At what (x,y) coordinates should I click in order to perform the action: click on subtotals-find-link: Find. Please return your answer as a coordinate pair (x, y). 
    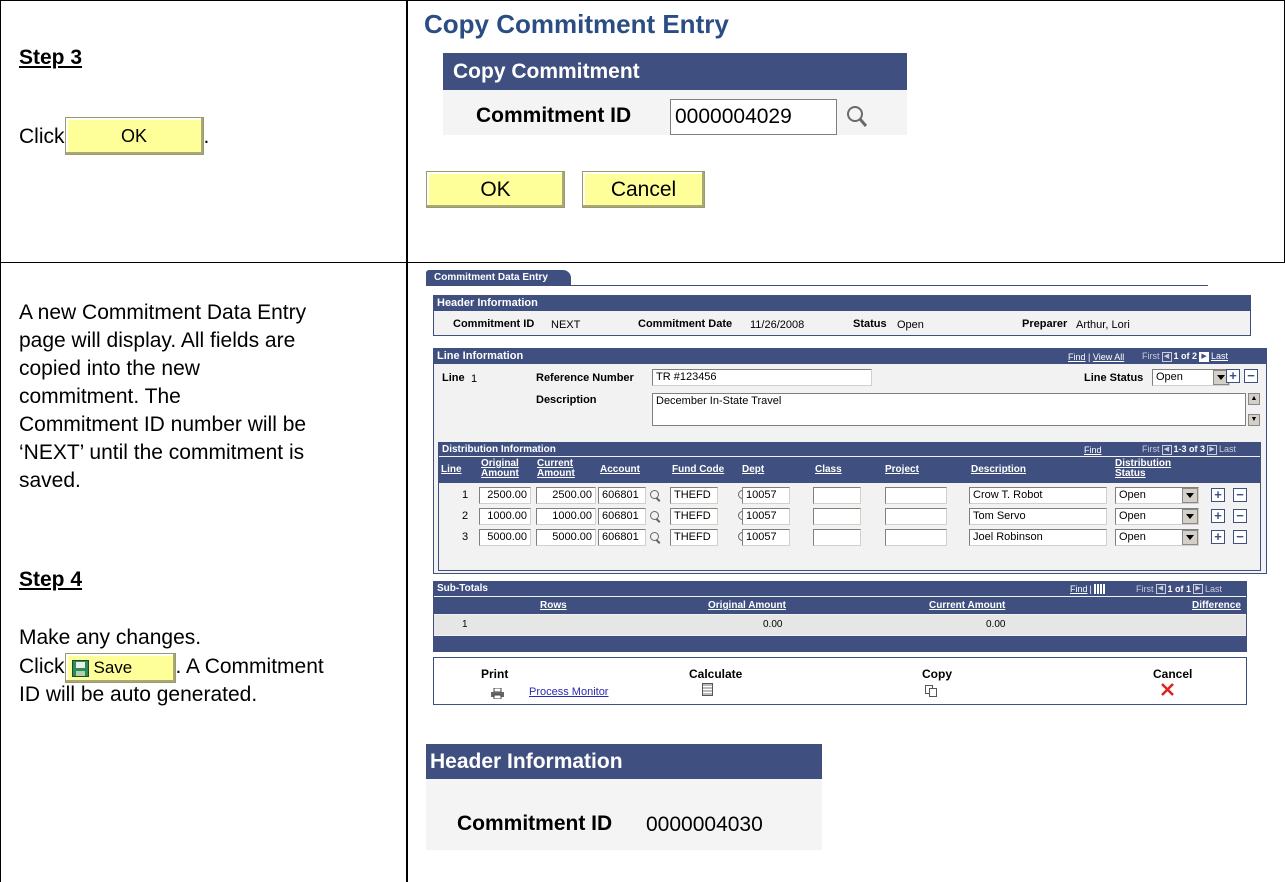
    Looking at the image, I should click on (1079, 589).